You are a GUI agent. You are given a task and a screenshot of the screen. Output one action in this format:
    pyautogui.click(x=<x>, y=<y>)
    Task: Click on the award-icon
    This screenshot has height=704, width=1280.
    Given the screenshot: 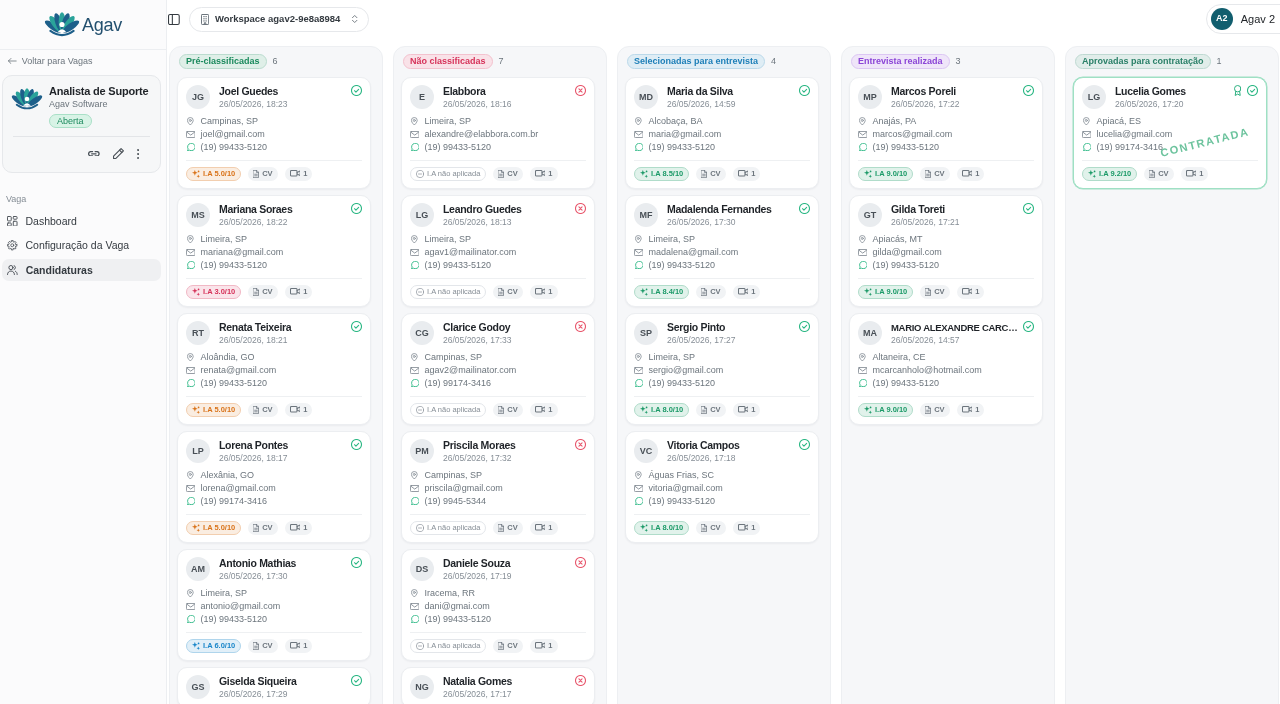 What is the action you would take?
    pyautogui.click(x=1237, y=90)
    